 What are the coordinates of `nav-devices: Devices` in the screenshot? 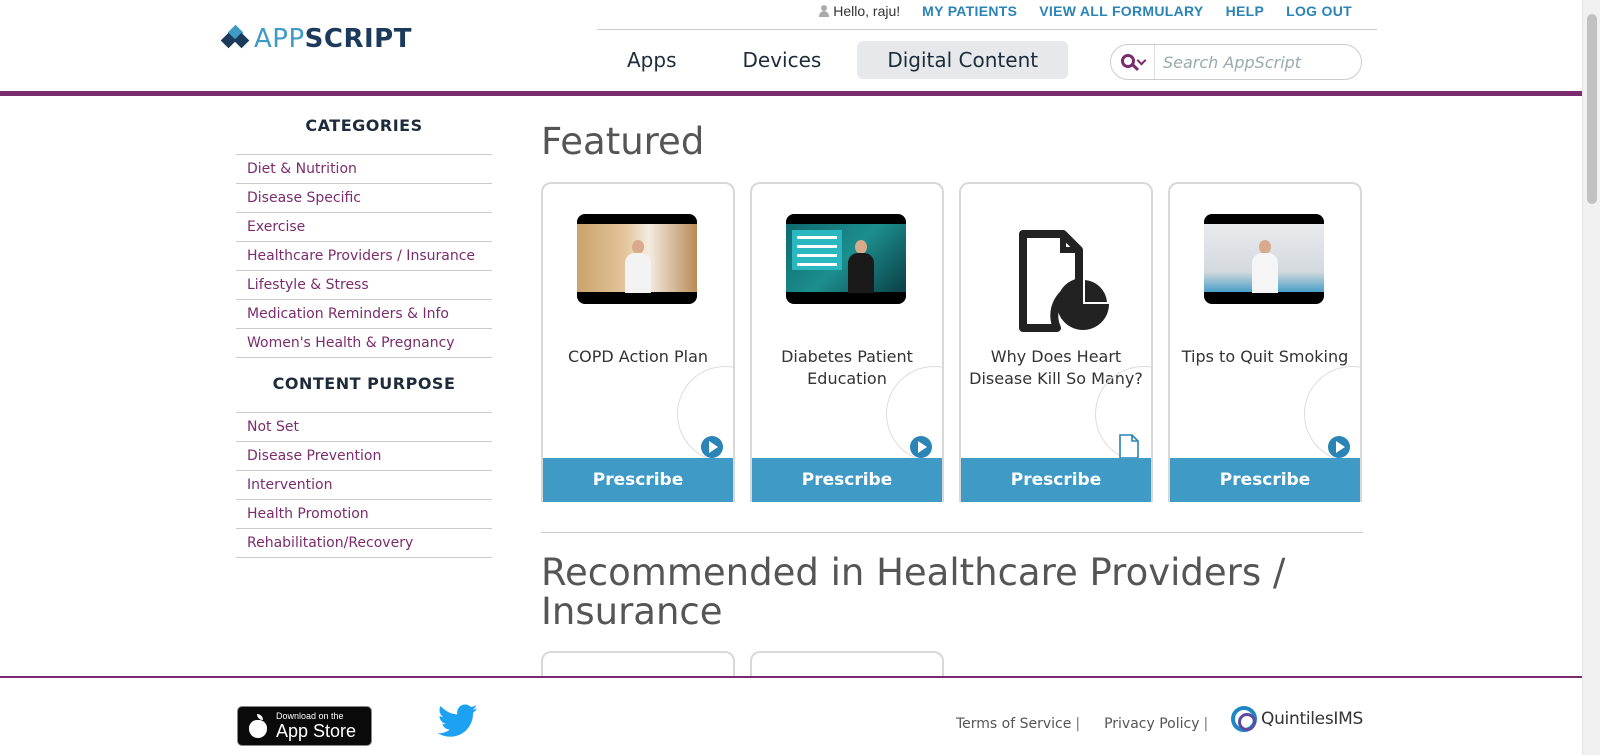 It's located at (782, 60).